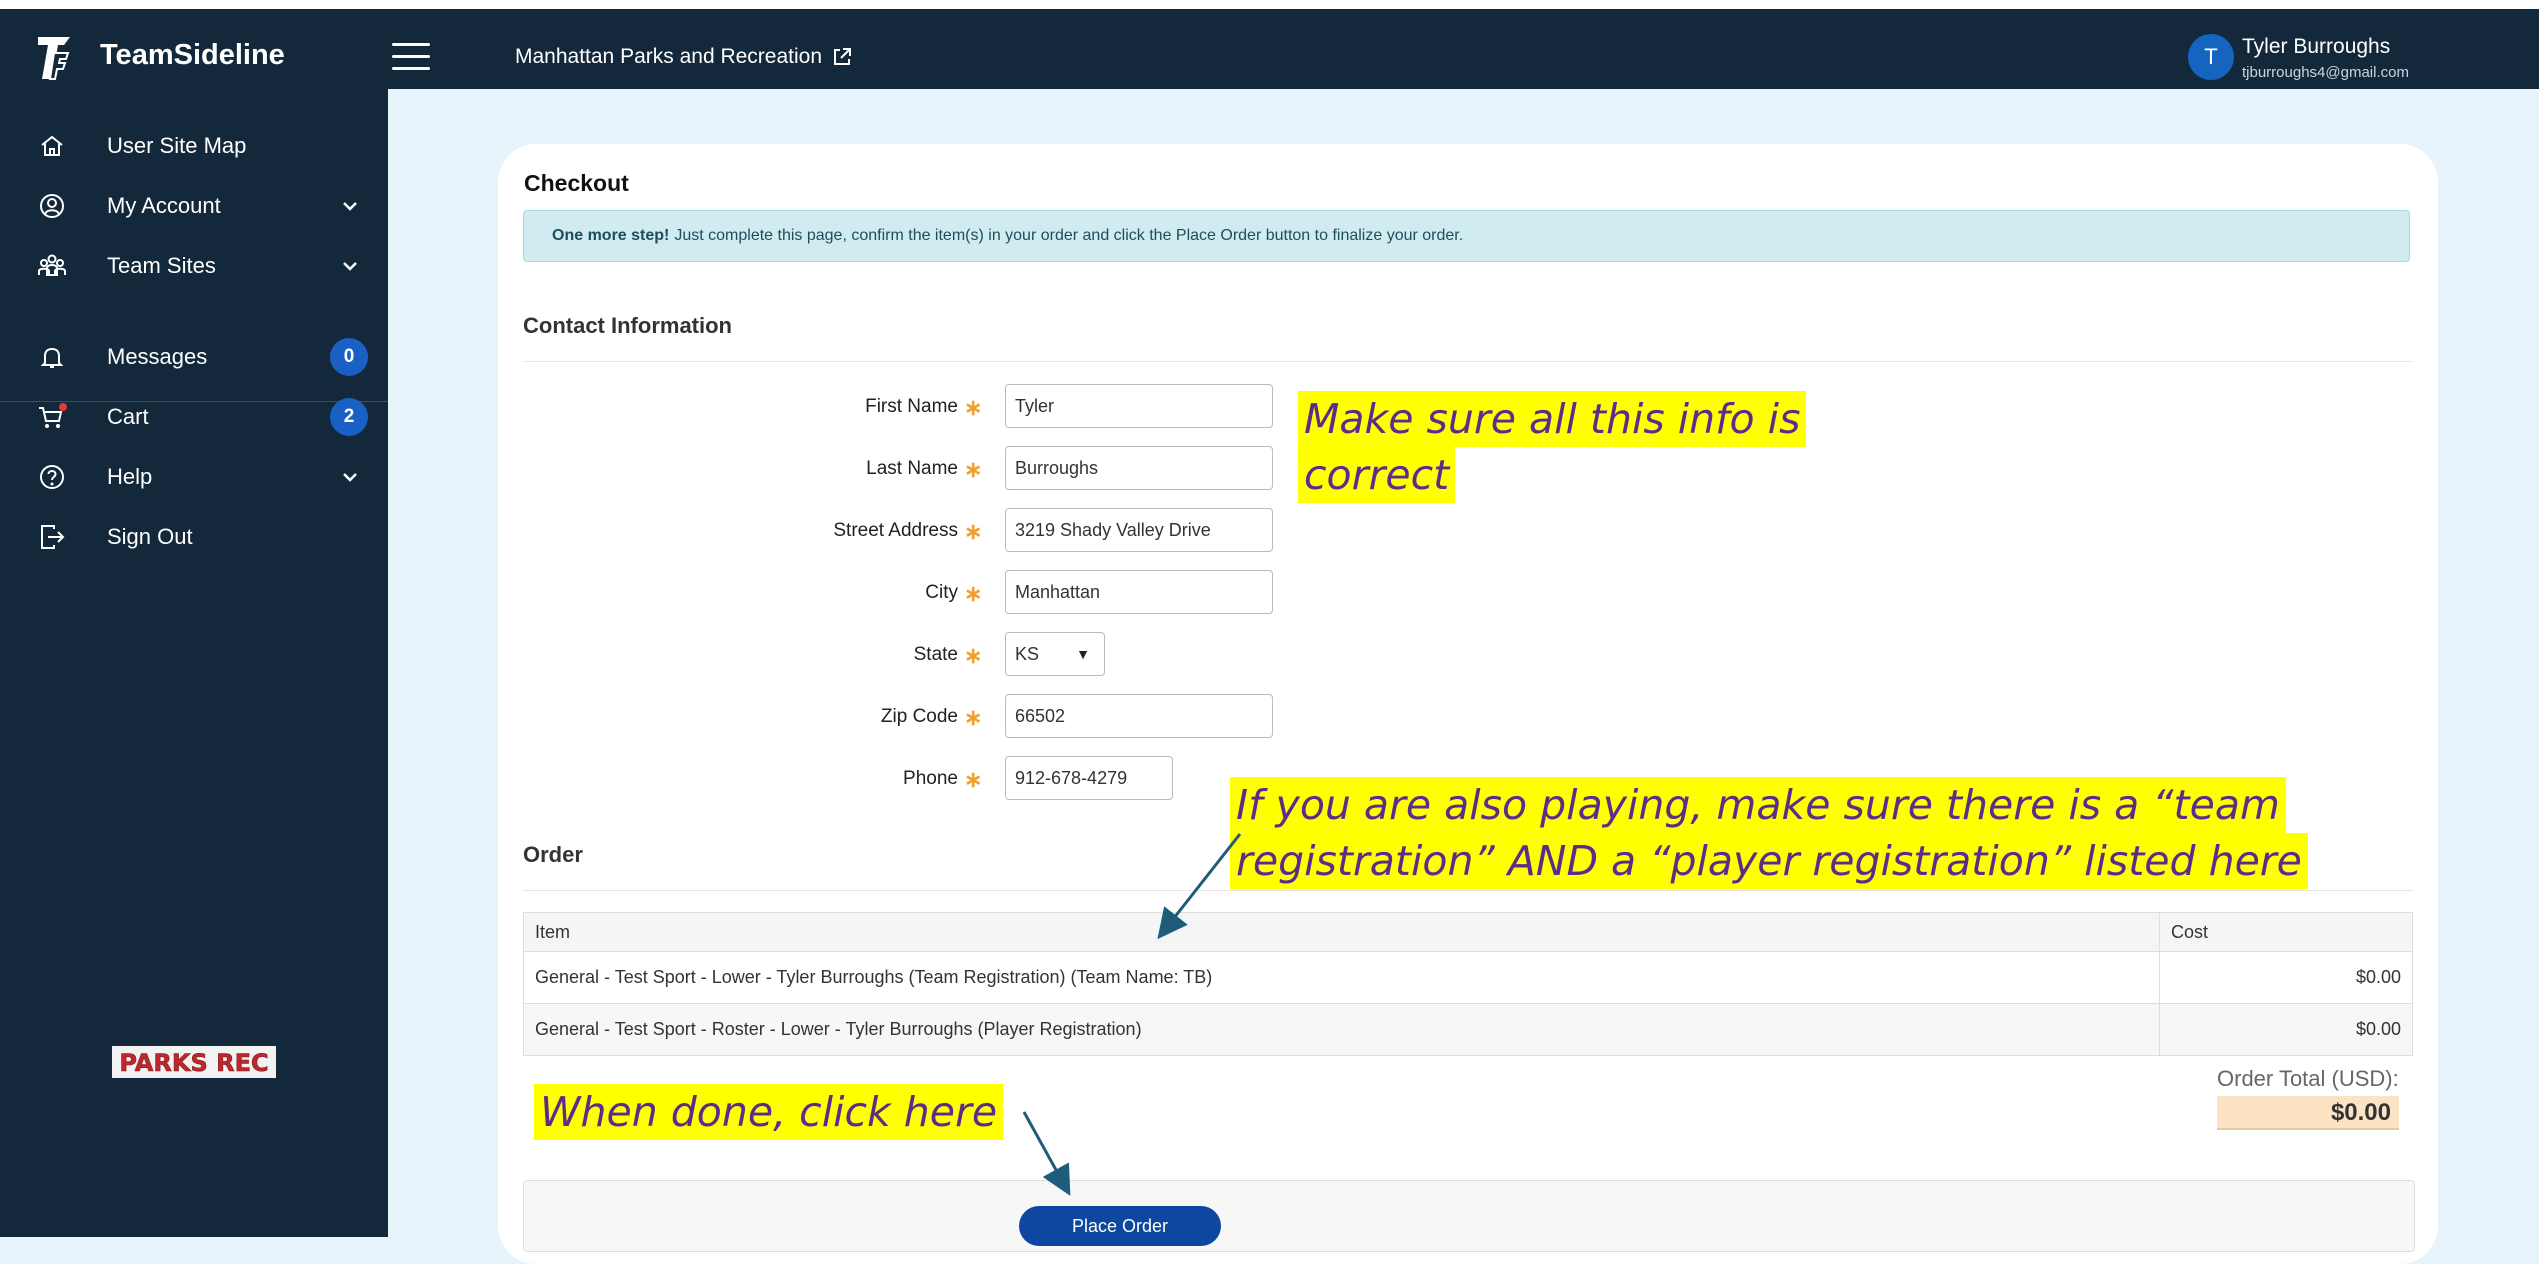  I want to click on zip-code-label: Zip Code, so click(919, 716).